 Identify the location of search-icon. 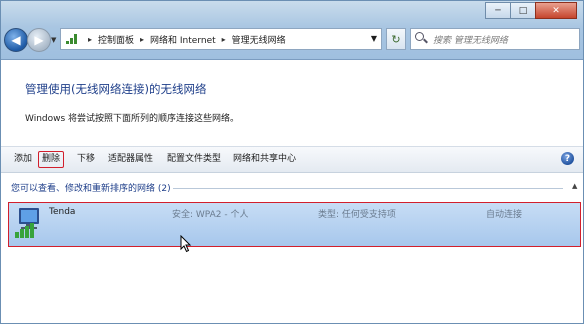
(422, 39).